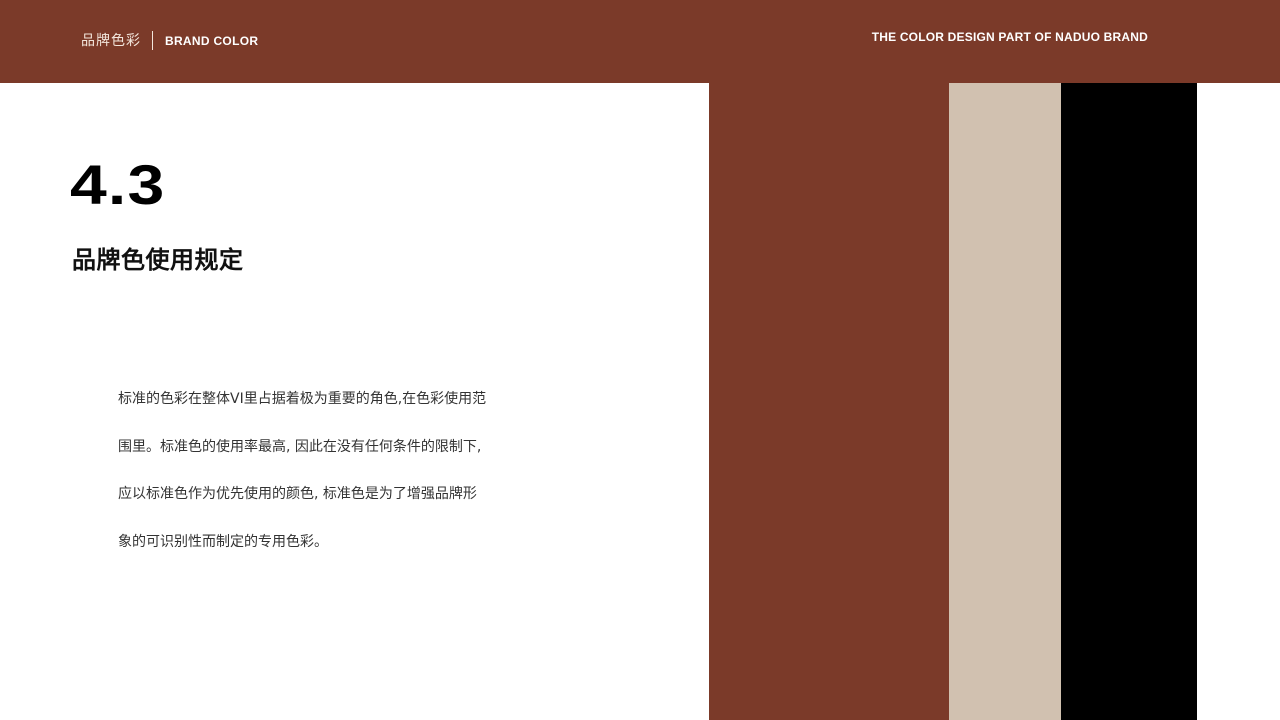 The image size is (1280, 720). I want to click on body-line: 标准的色彩在整体VI里占据着极为重要的角色,在色彩使用范, so click(302, 399).